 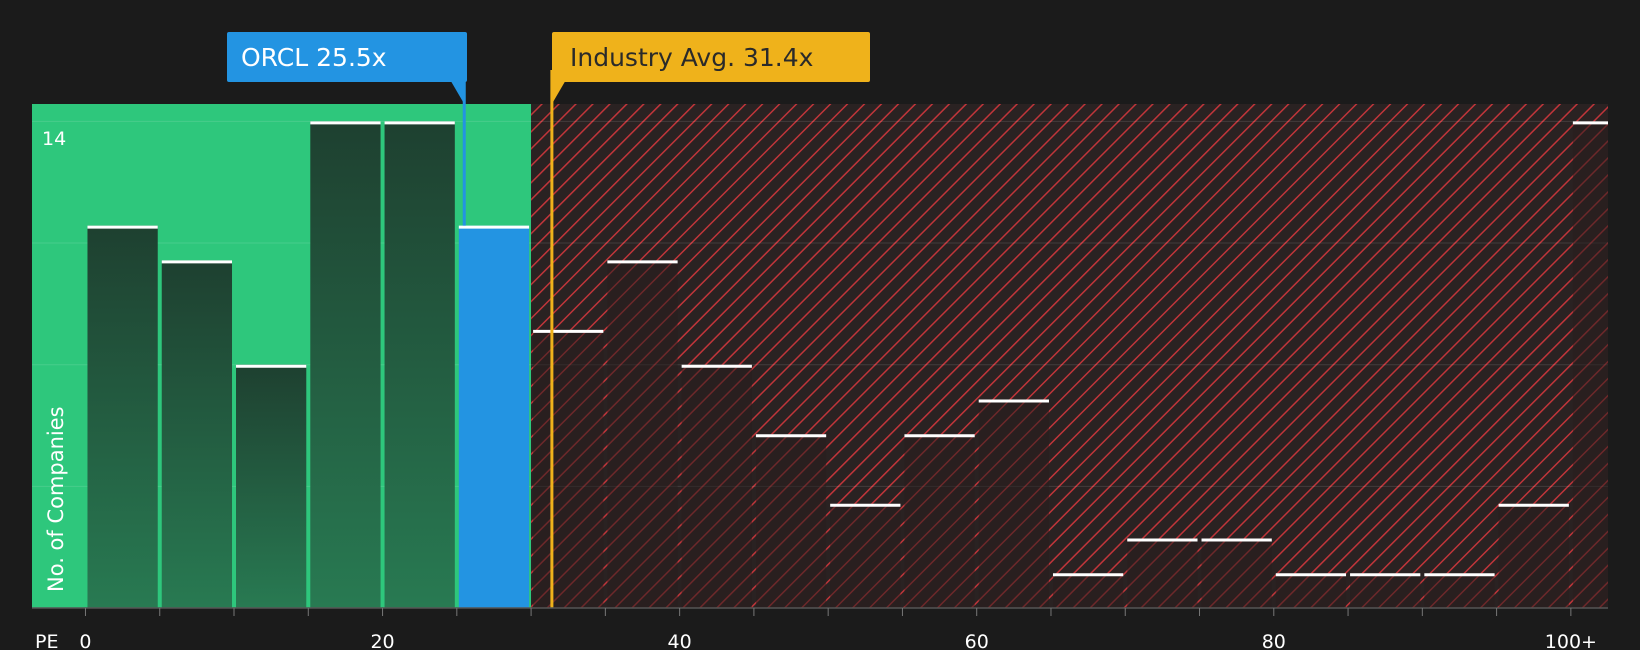 I want to click on x-axis-label: PE, so click(x=46, y=640).